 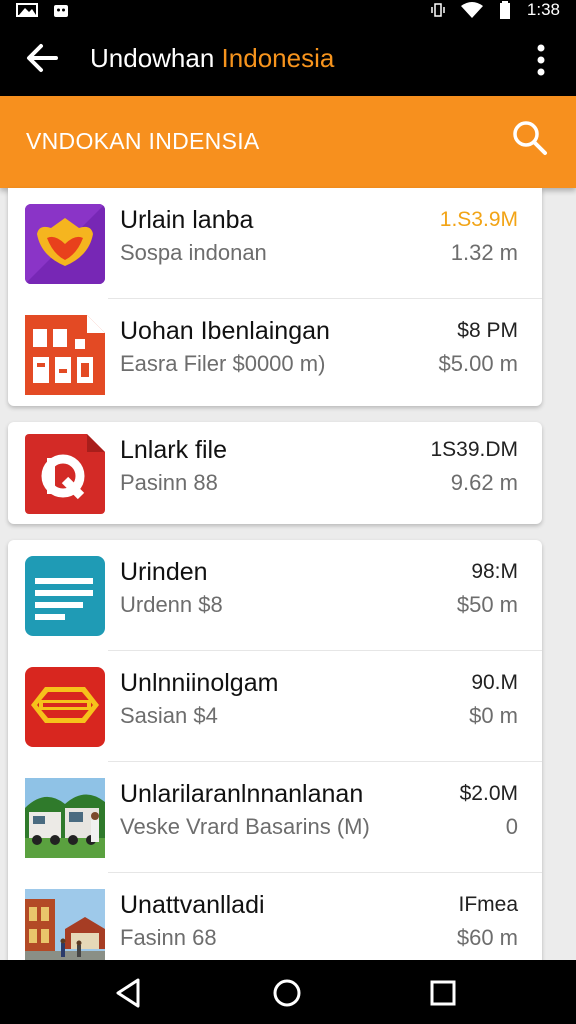 I want to click on item-name: Unlarilaranlnnanlanan, so click(x=242, y=794).